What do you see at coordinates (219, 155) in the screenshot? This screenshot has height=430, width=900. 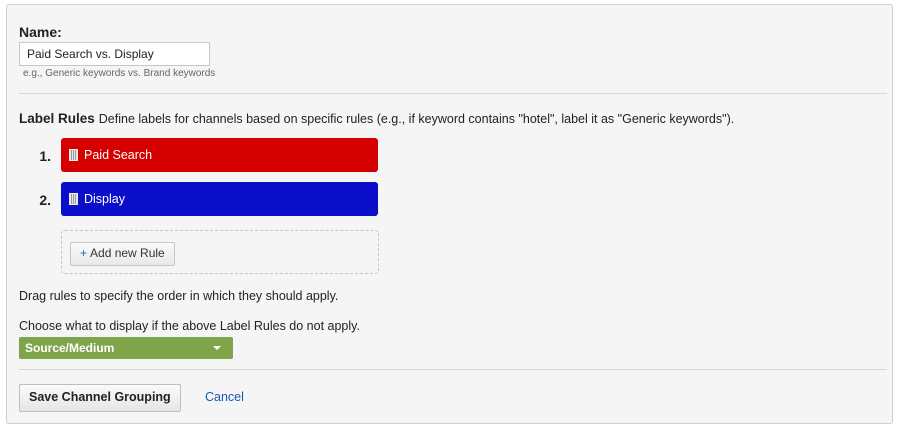 I see `rule-paid-search: Paid Search` at bounding box center [219, 155].